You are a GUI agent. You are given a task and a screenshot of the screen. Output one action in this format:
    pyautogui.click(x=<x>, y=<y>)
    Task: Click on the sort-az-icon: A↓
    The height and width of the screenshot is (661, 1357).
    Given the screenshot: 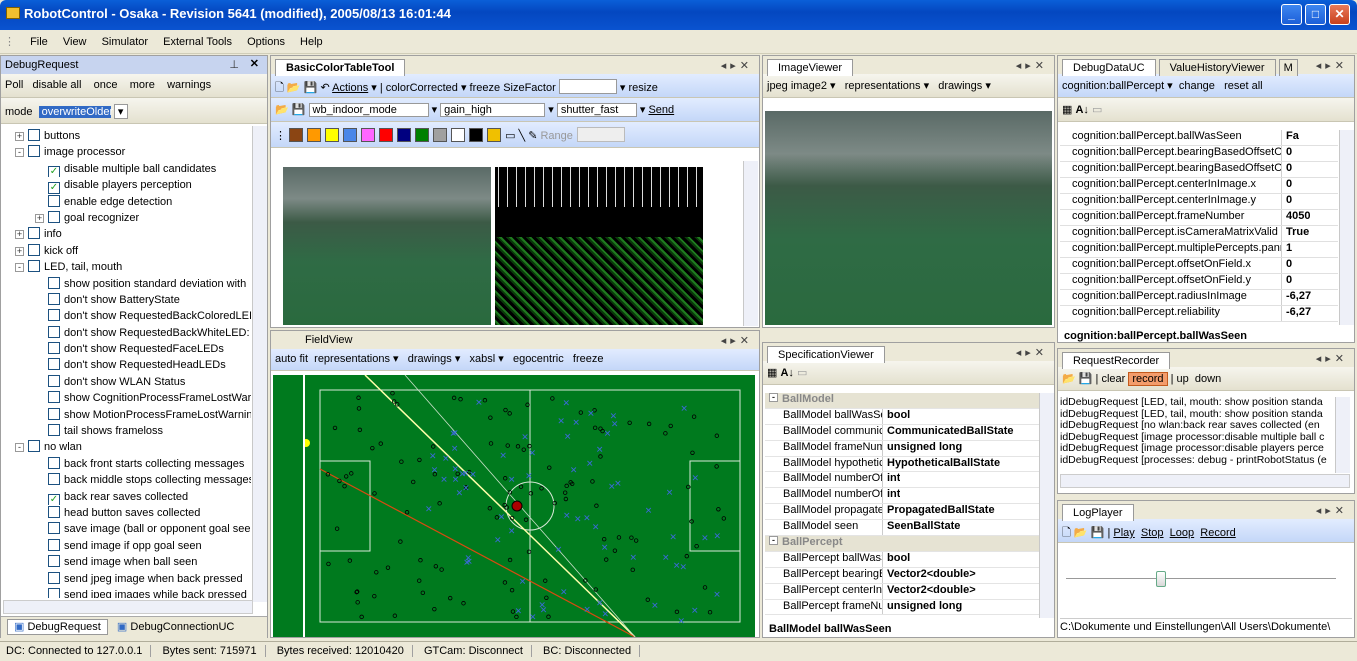 What is the action you would take?
    pyautogui.click(x=786, y=373)
    